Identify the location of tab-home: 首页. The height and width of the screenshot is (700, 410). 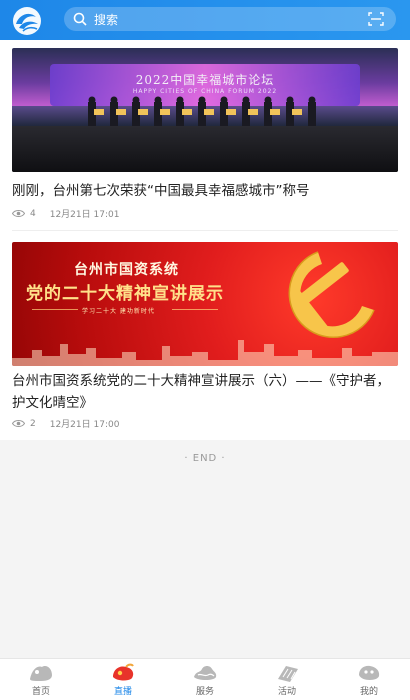
(41, 679).